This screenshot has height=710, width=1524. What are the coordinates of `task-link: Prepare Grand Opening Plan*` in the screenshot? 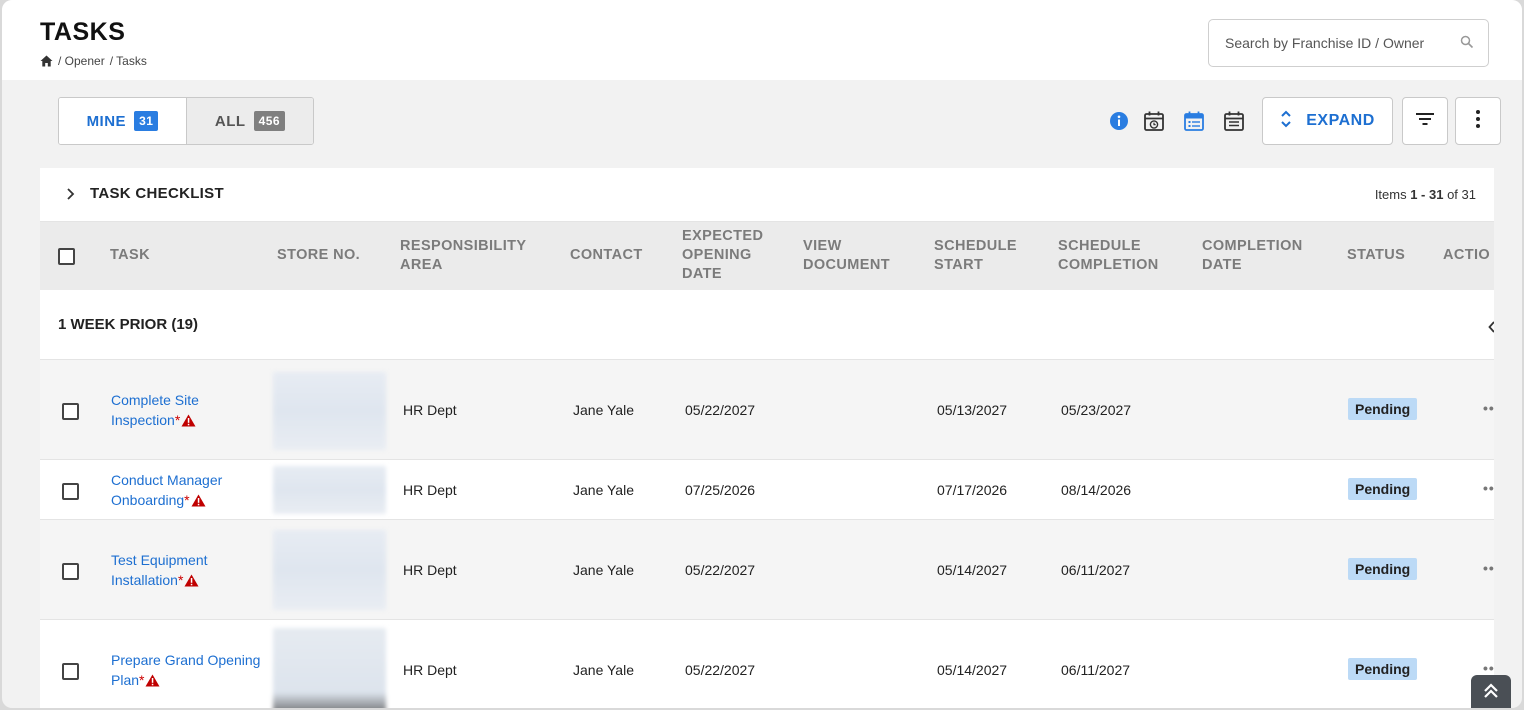 It's located at (196, 671).